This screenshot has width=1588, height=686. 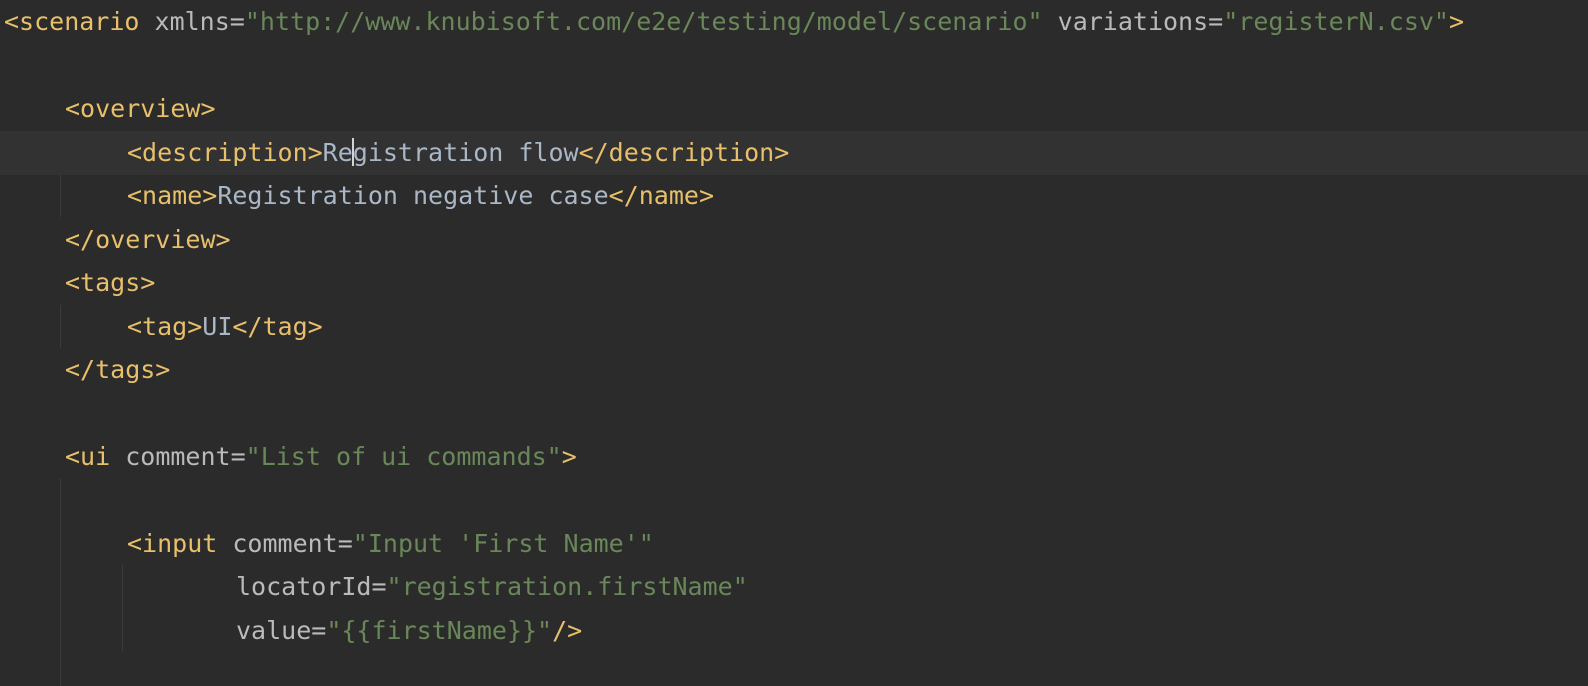 I want to click on xml-tag: <scenario, so click(x=72, y=21).